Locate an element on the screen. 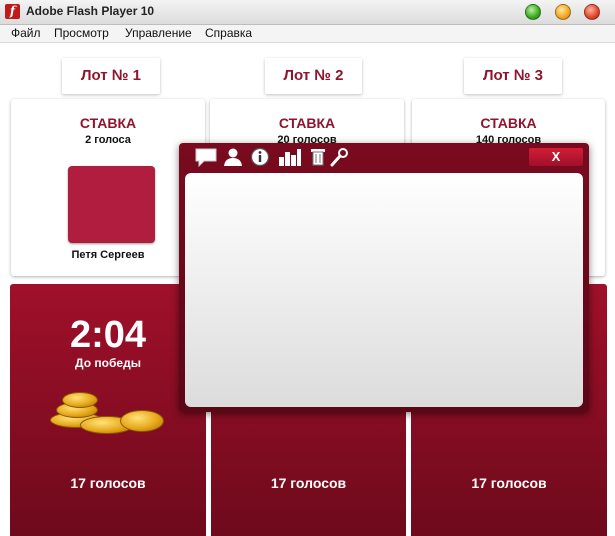 The image size is (615, 536). minimize-button is located at coordinates (533, 12).